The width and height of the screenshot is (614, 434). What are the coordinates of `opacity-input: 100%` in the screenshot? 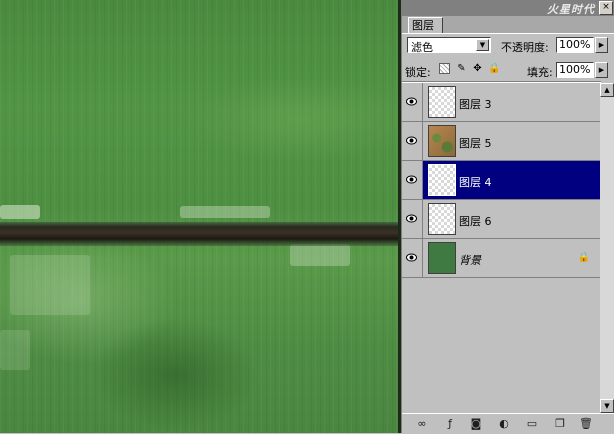 It's located at (575, 45).